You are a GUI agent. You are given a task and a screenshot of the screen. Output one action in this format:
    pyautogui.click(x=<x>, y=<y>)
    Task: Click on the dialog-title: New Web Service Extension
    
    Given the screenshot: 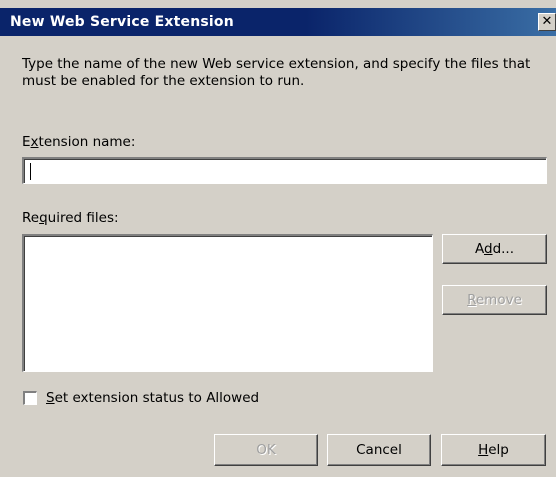 What is the action you would take?
    pyautogui.click(x=122, y=22)
    